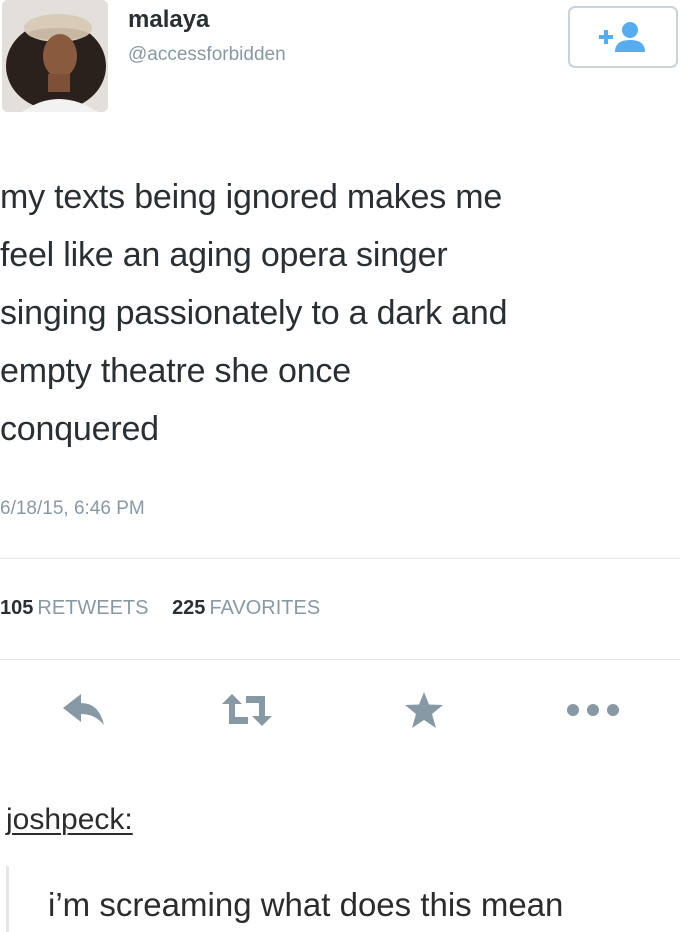 This screenshot has width=691, height=932. What do you see at coordinates (69, 820) in the screenshot?
I see `comment-author-link: joshpeck:` at bounding box center [69, 820].